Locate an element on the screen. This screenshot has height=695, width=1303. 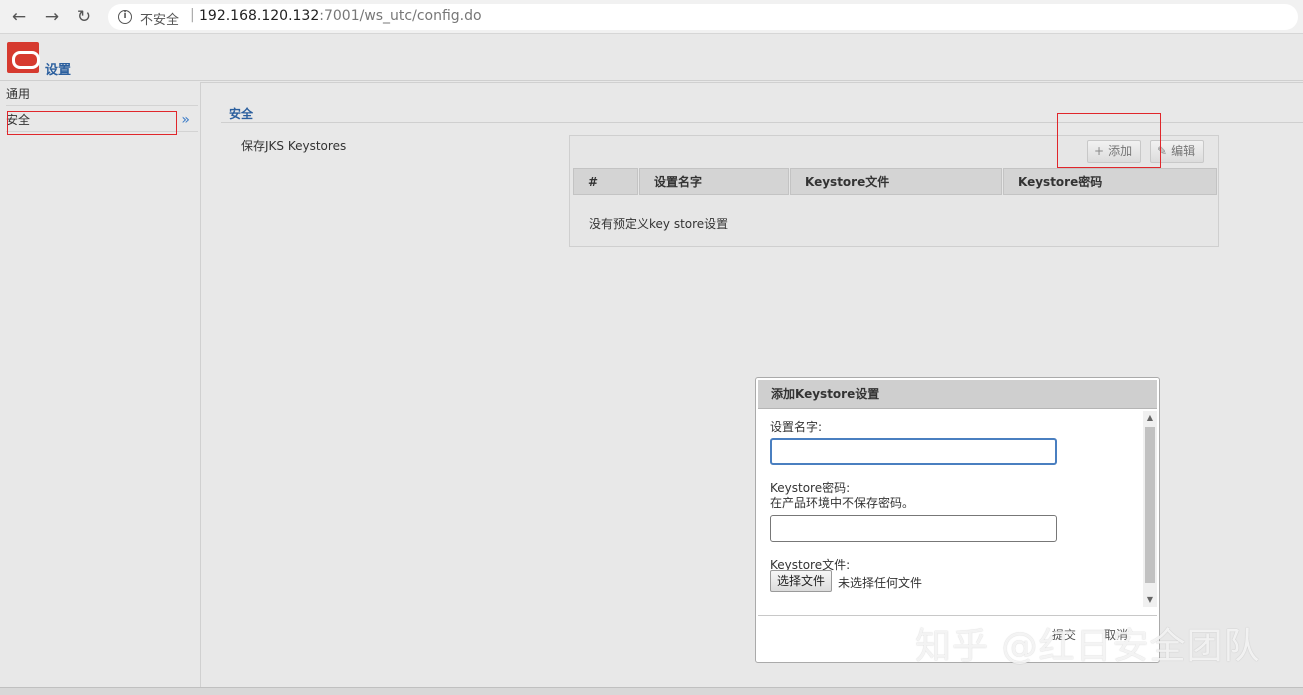
page-title: 设置 is located at coordinates (58, 70).